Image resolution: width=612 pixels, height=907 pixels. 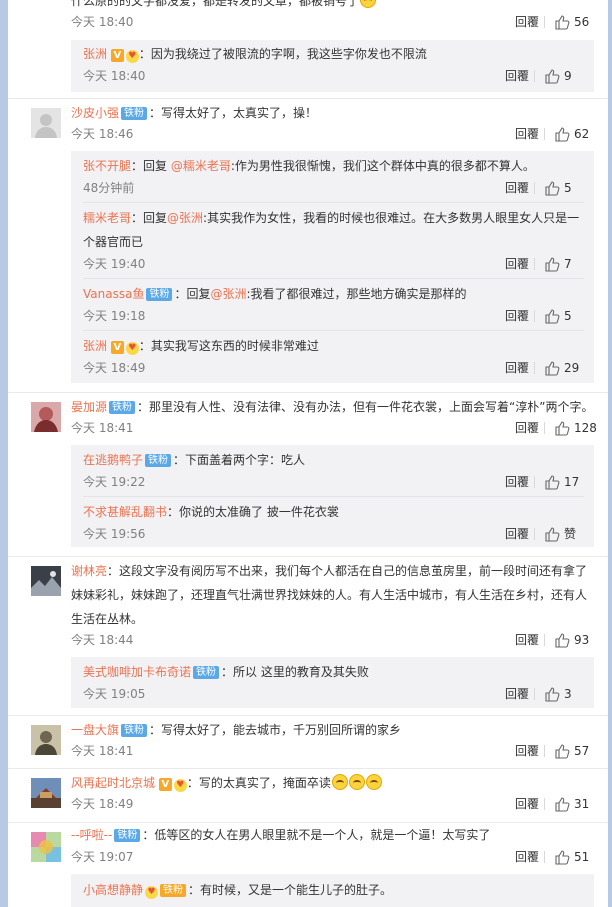 I want to click on username: 晏加源, so click(x=89, y=407).